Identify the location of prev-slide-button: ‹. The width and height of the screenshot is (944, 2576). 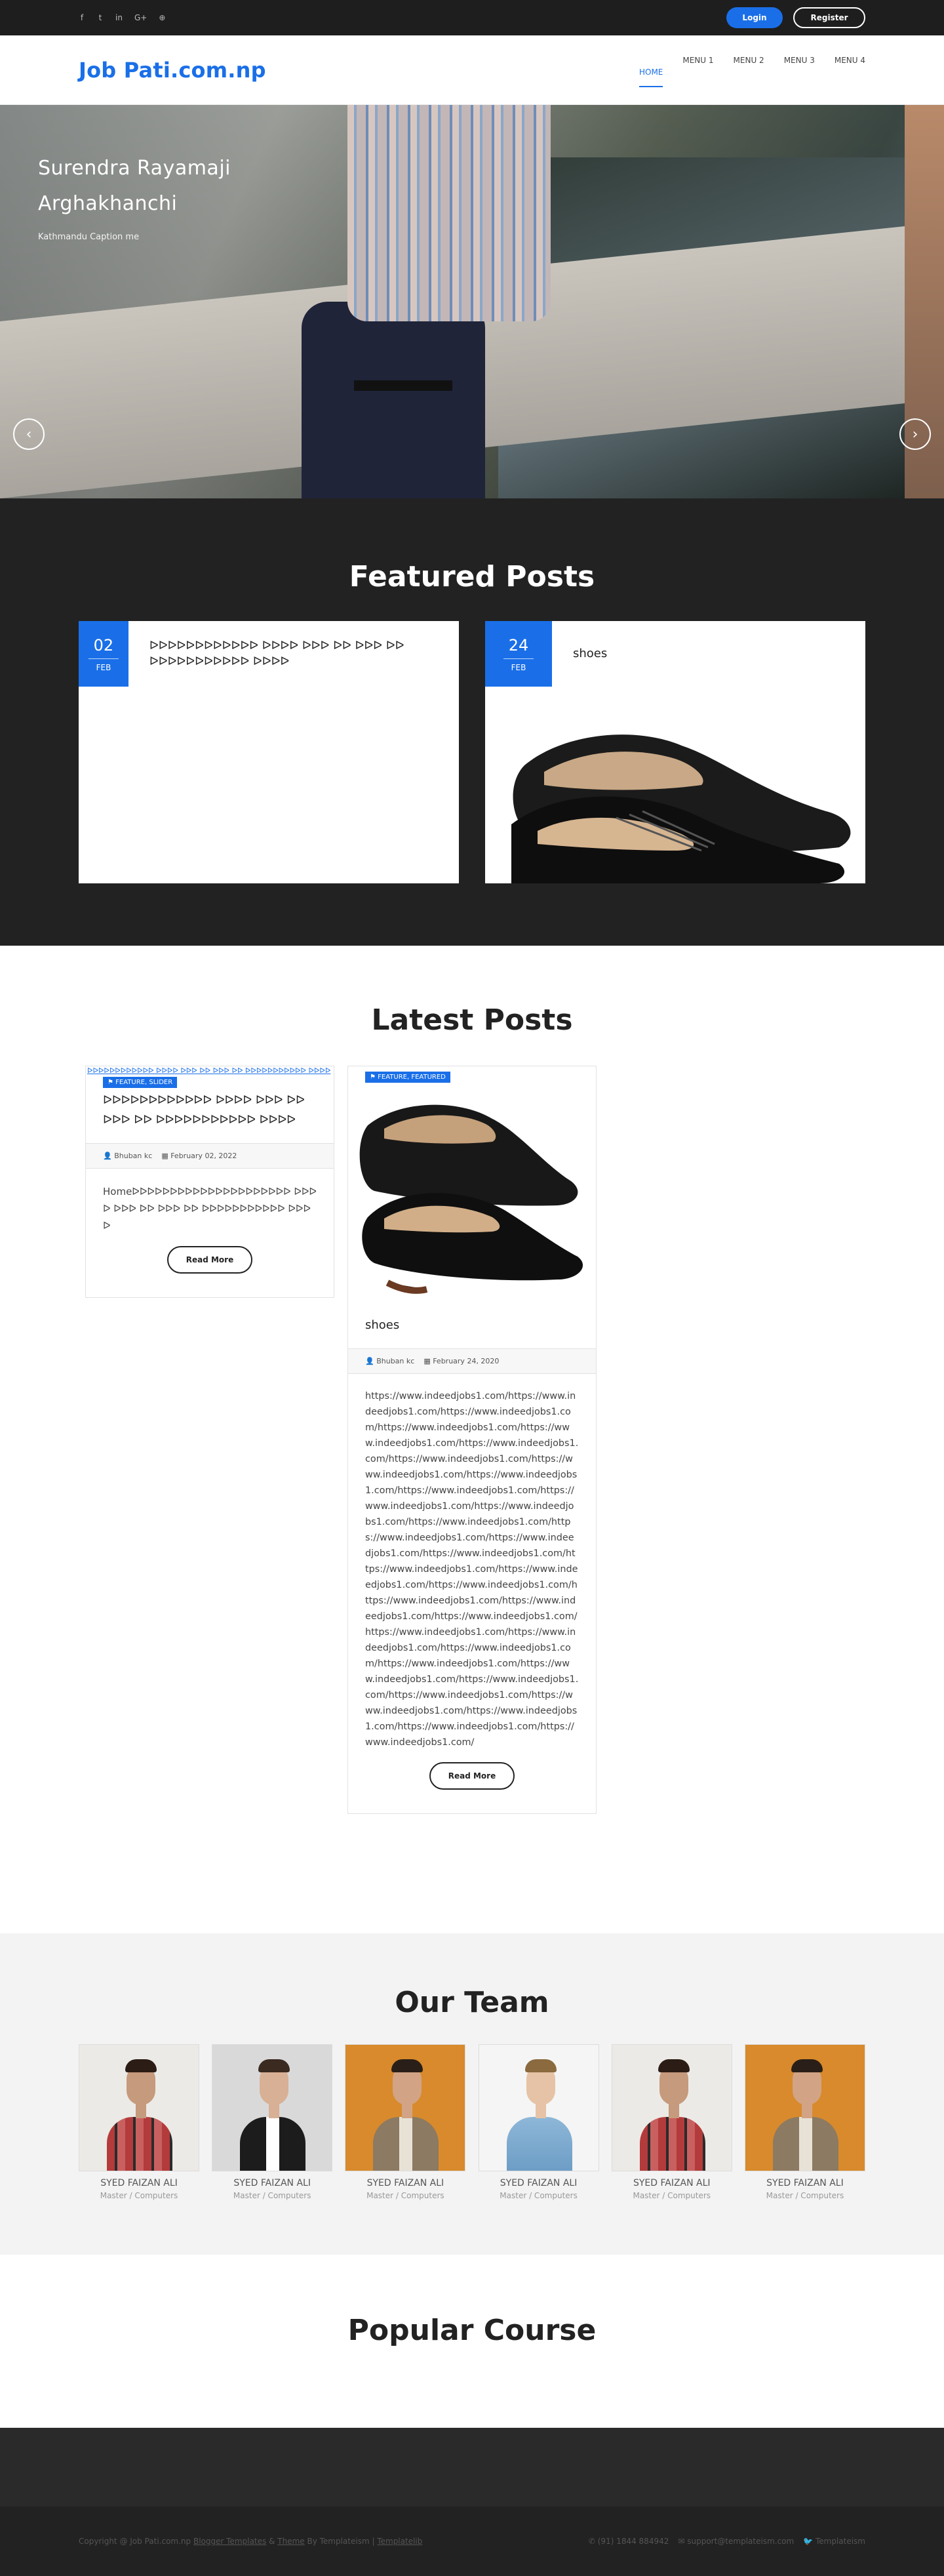
(29, 434).